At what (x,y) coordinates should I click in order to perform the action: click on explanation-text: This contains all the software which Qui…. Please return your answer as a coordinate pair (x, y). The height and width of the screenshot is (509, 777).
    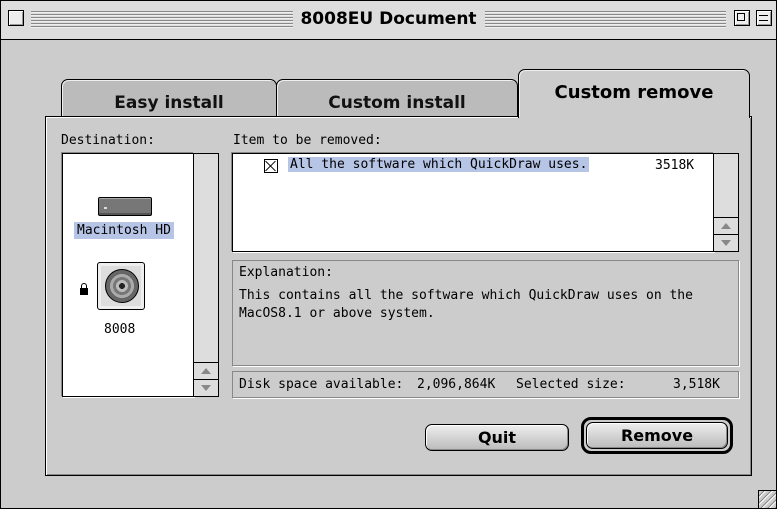
    Looking at the image, I should click on (466, 304).